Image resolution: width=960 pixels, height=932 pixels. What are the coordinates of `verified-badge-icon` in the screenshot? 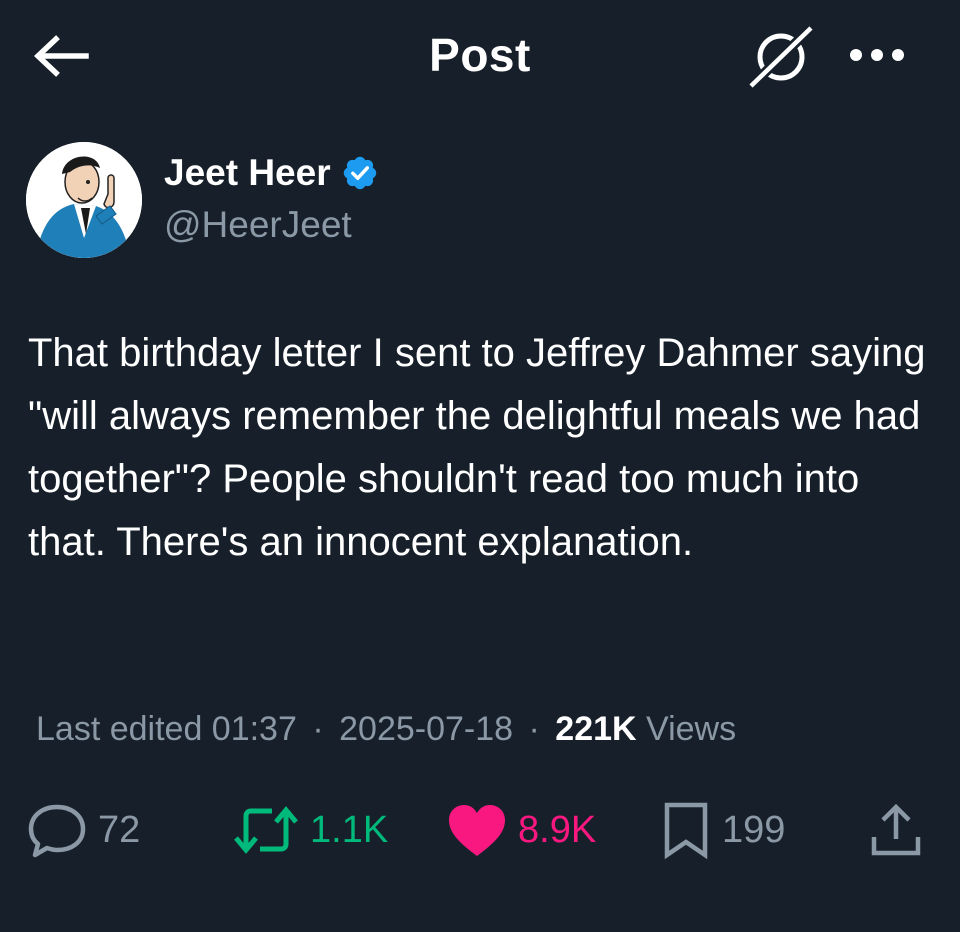 It's located at (360, 173).